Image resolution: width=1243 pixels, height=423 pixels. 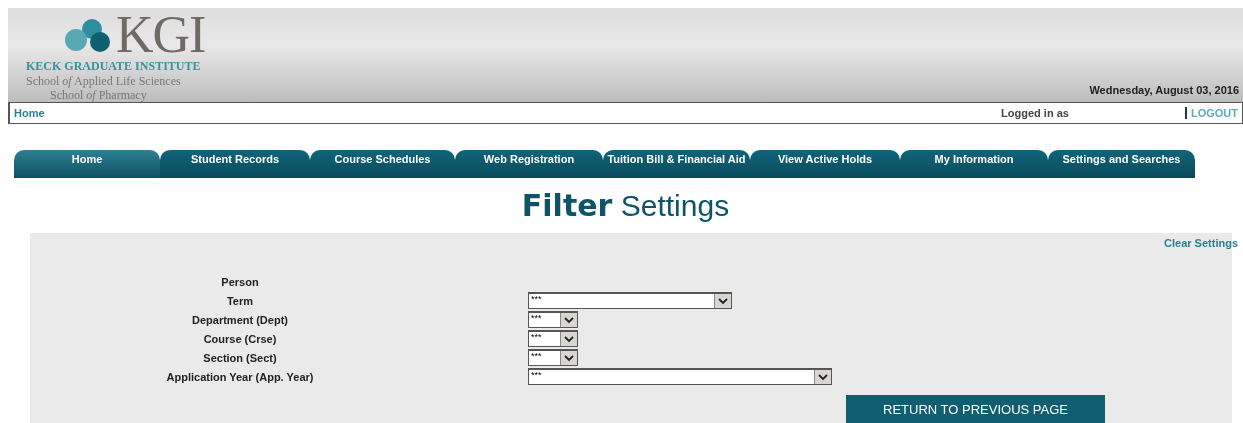 I want to click on current-date: Wednesday, August 03, 2016, so click(x=1164, y=91).